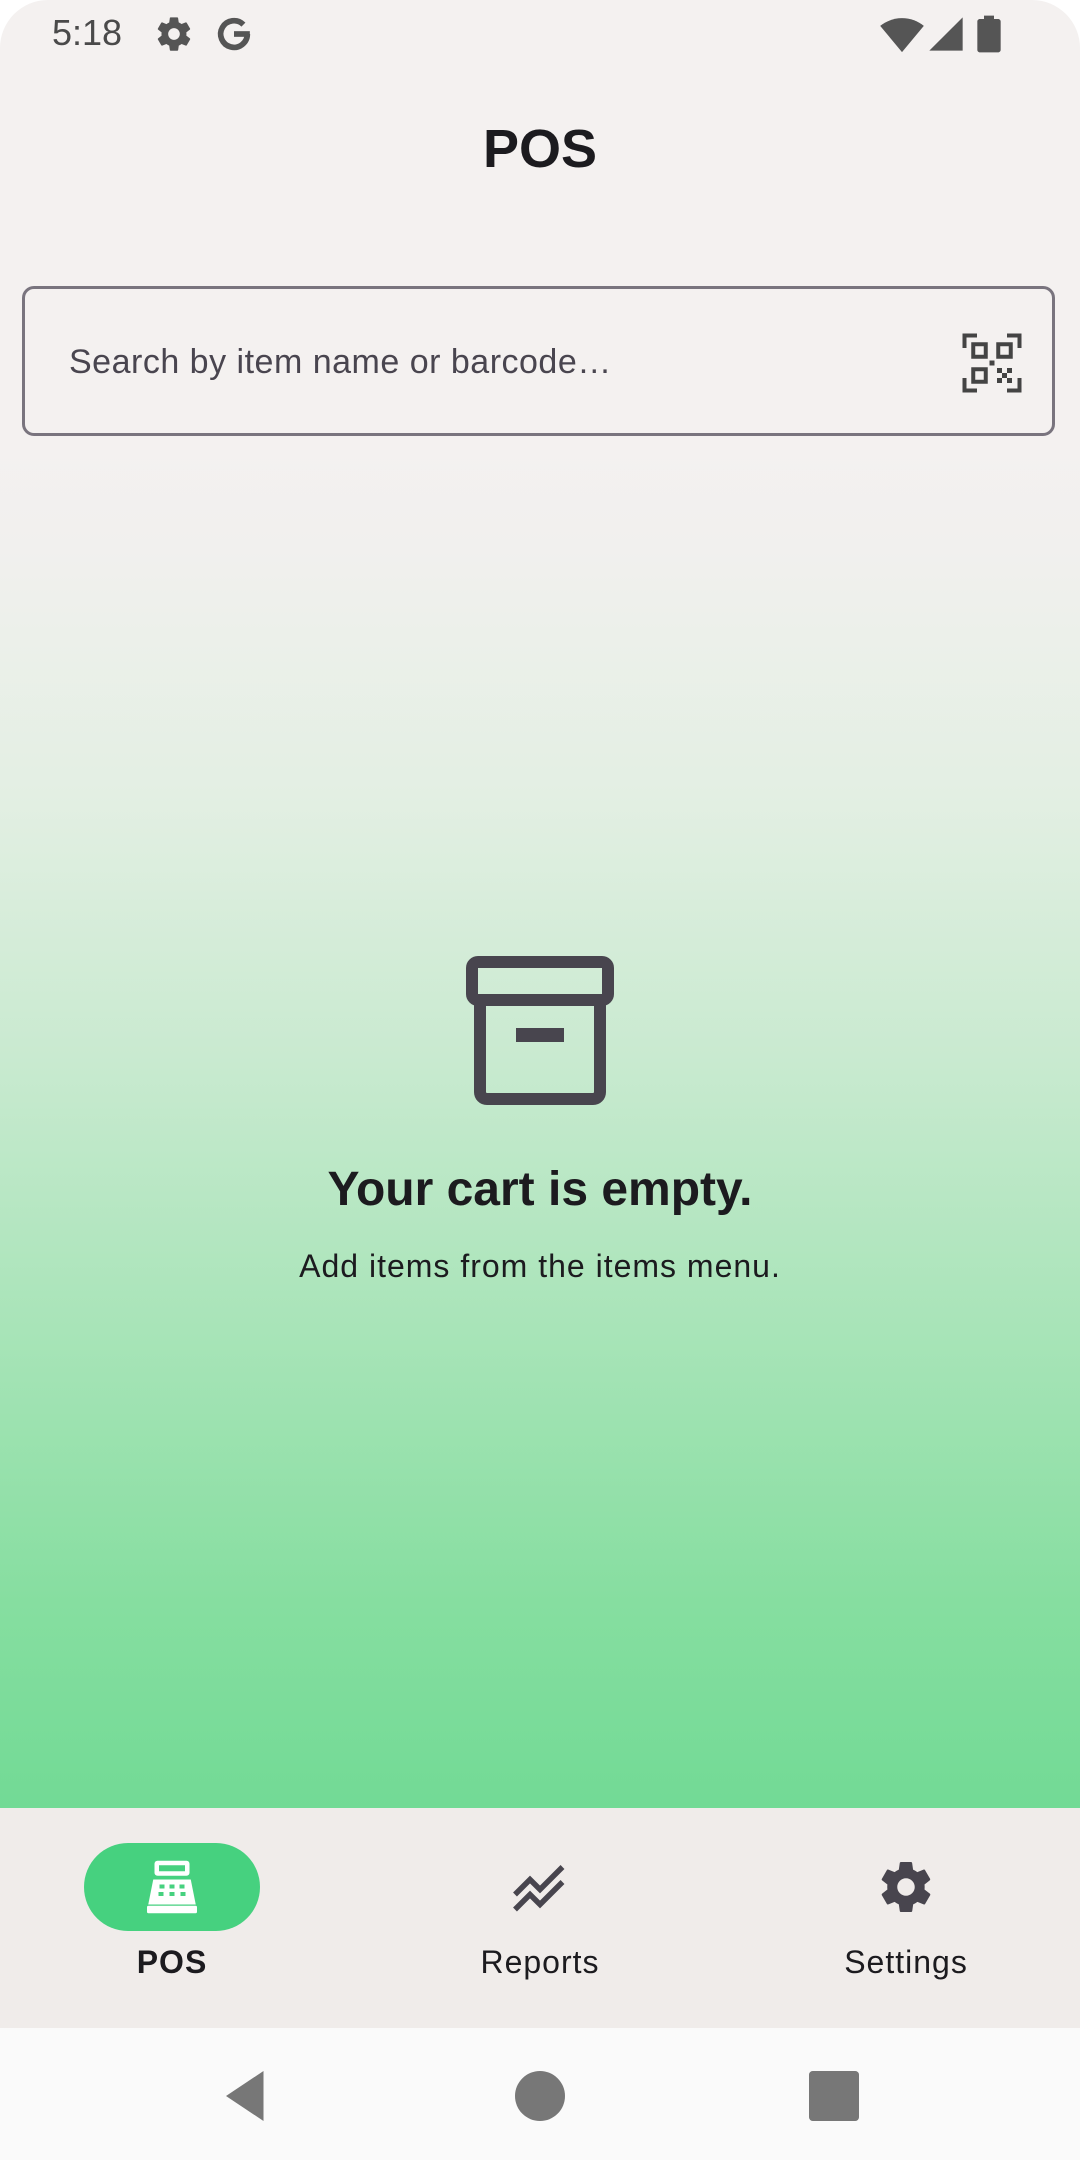 The image size is (1080, 2160). I want to click on trending-chart-icon, so click(539, 1888).